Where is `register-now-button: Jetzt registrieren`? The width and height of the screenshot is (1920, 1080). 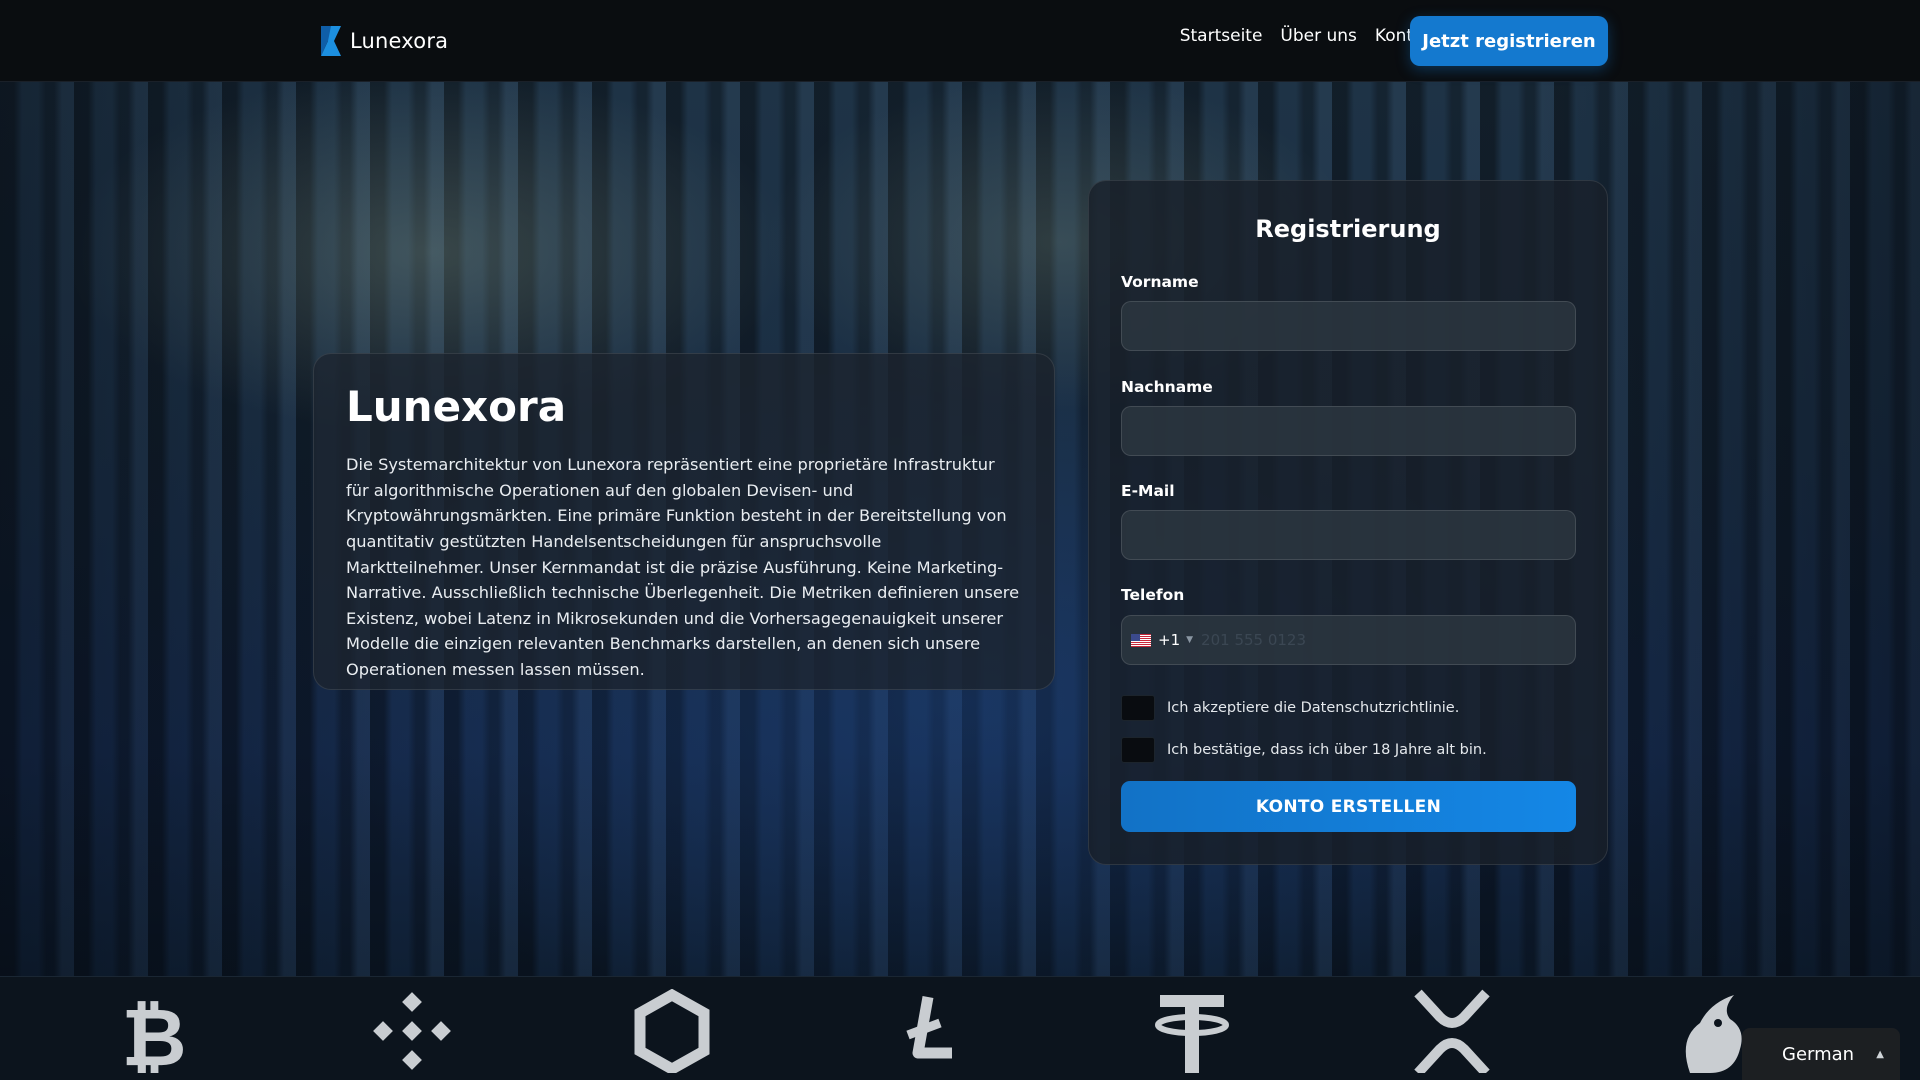 register-now-button: Jetzt registrieren is located at coordinates (1509, 41).